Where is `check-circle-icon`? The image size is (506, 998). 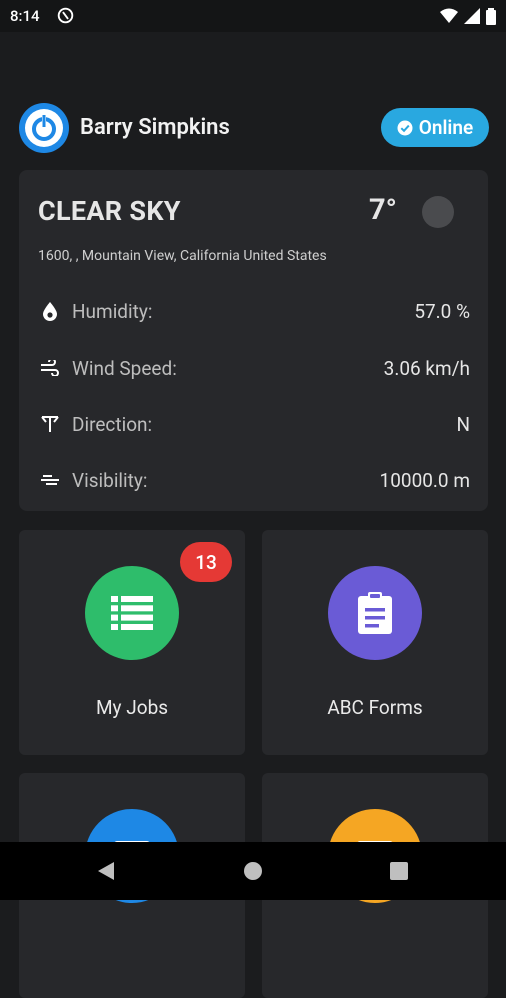 check-circle-icon is located at coordinates (405, 127).